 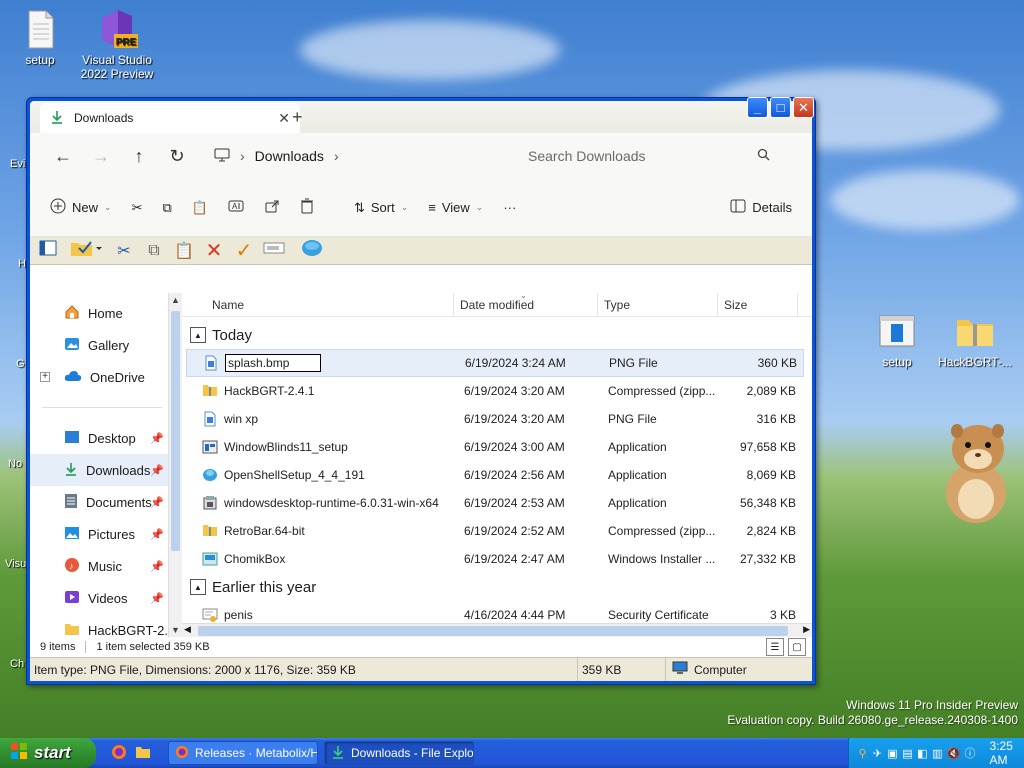 I want to click on breadcrumb: › Downloads ›, so click(x=356, y=156).